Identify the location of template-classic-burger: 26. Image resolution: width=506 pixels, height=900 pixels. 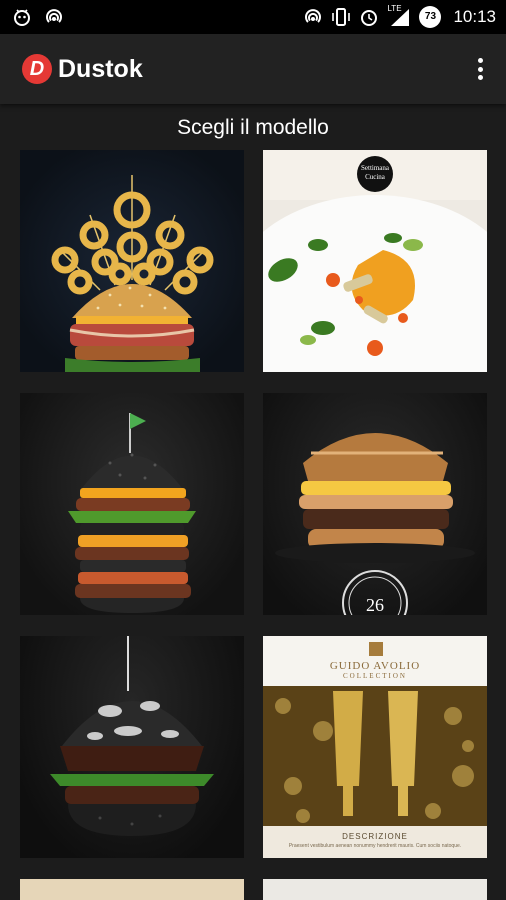
(375, 504).